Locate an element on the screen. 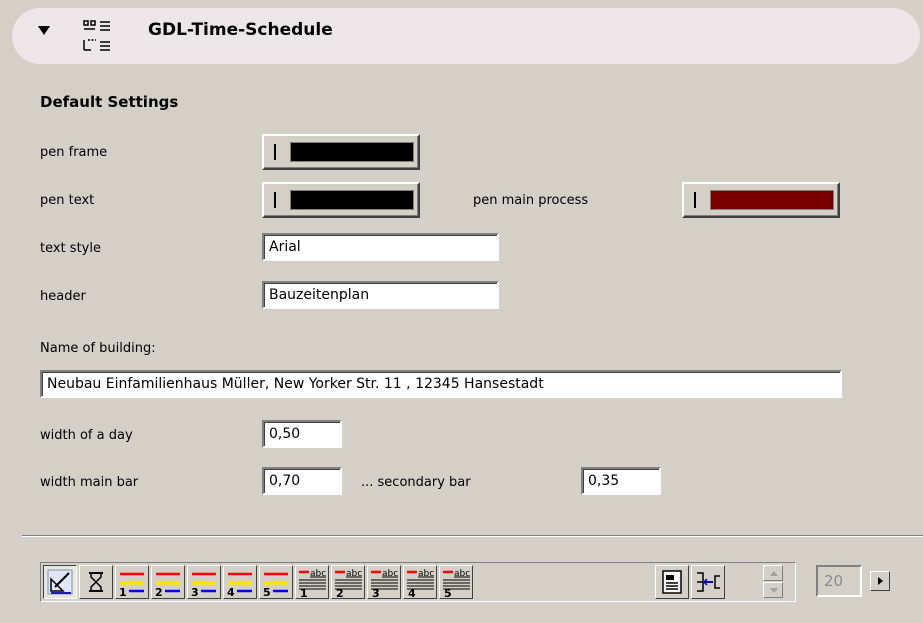  divider is located at coordinates (472, 536).